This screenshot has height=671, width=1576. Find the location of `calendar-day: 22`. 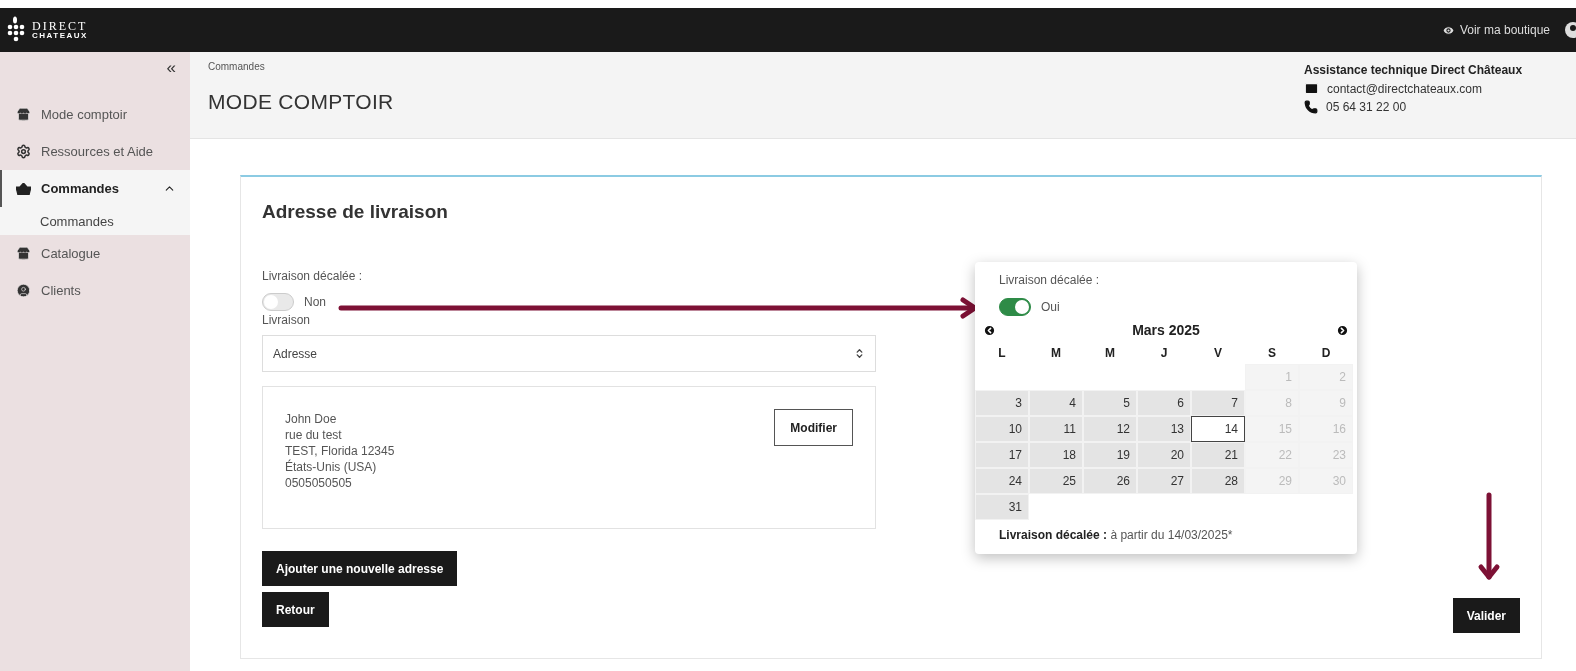

calendar-day: 22 is located at coordinates (1272, 455).